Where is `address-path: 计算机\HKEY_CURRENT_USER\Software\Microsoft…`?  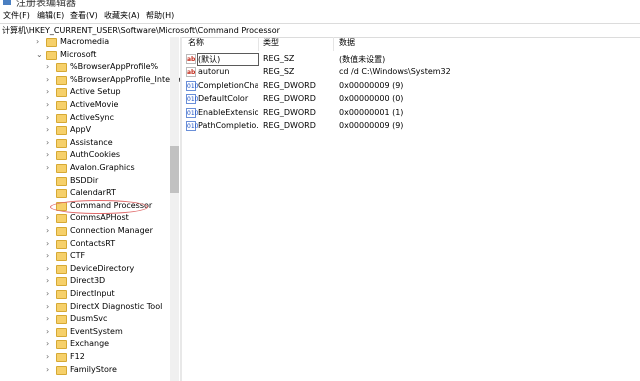
address-path: 计算机\HKEY_CURRENT_USER\Software\Microsoft… is located at coordinates (141, 30).